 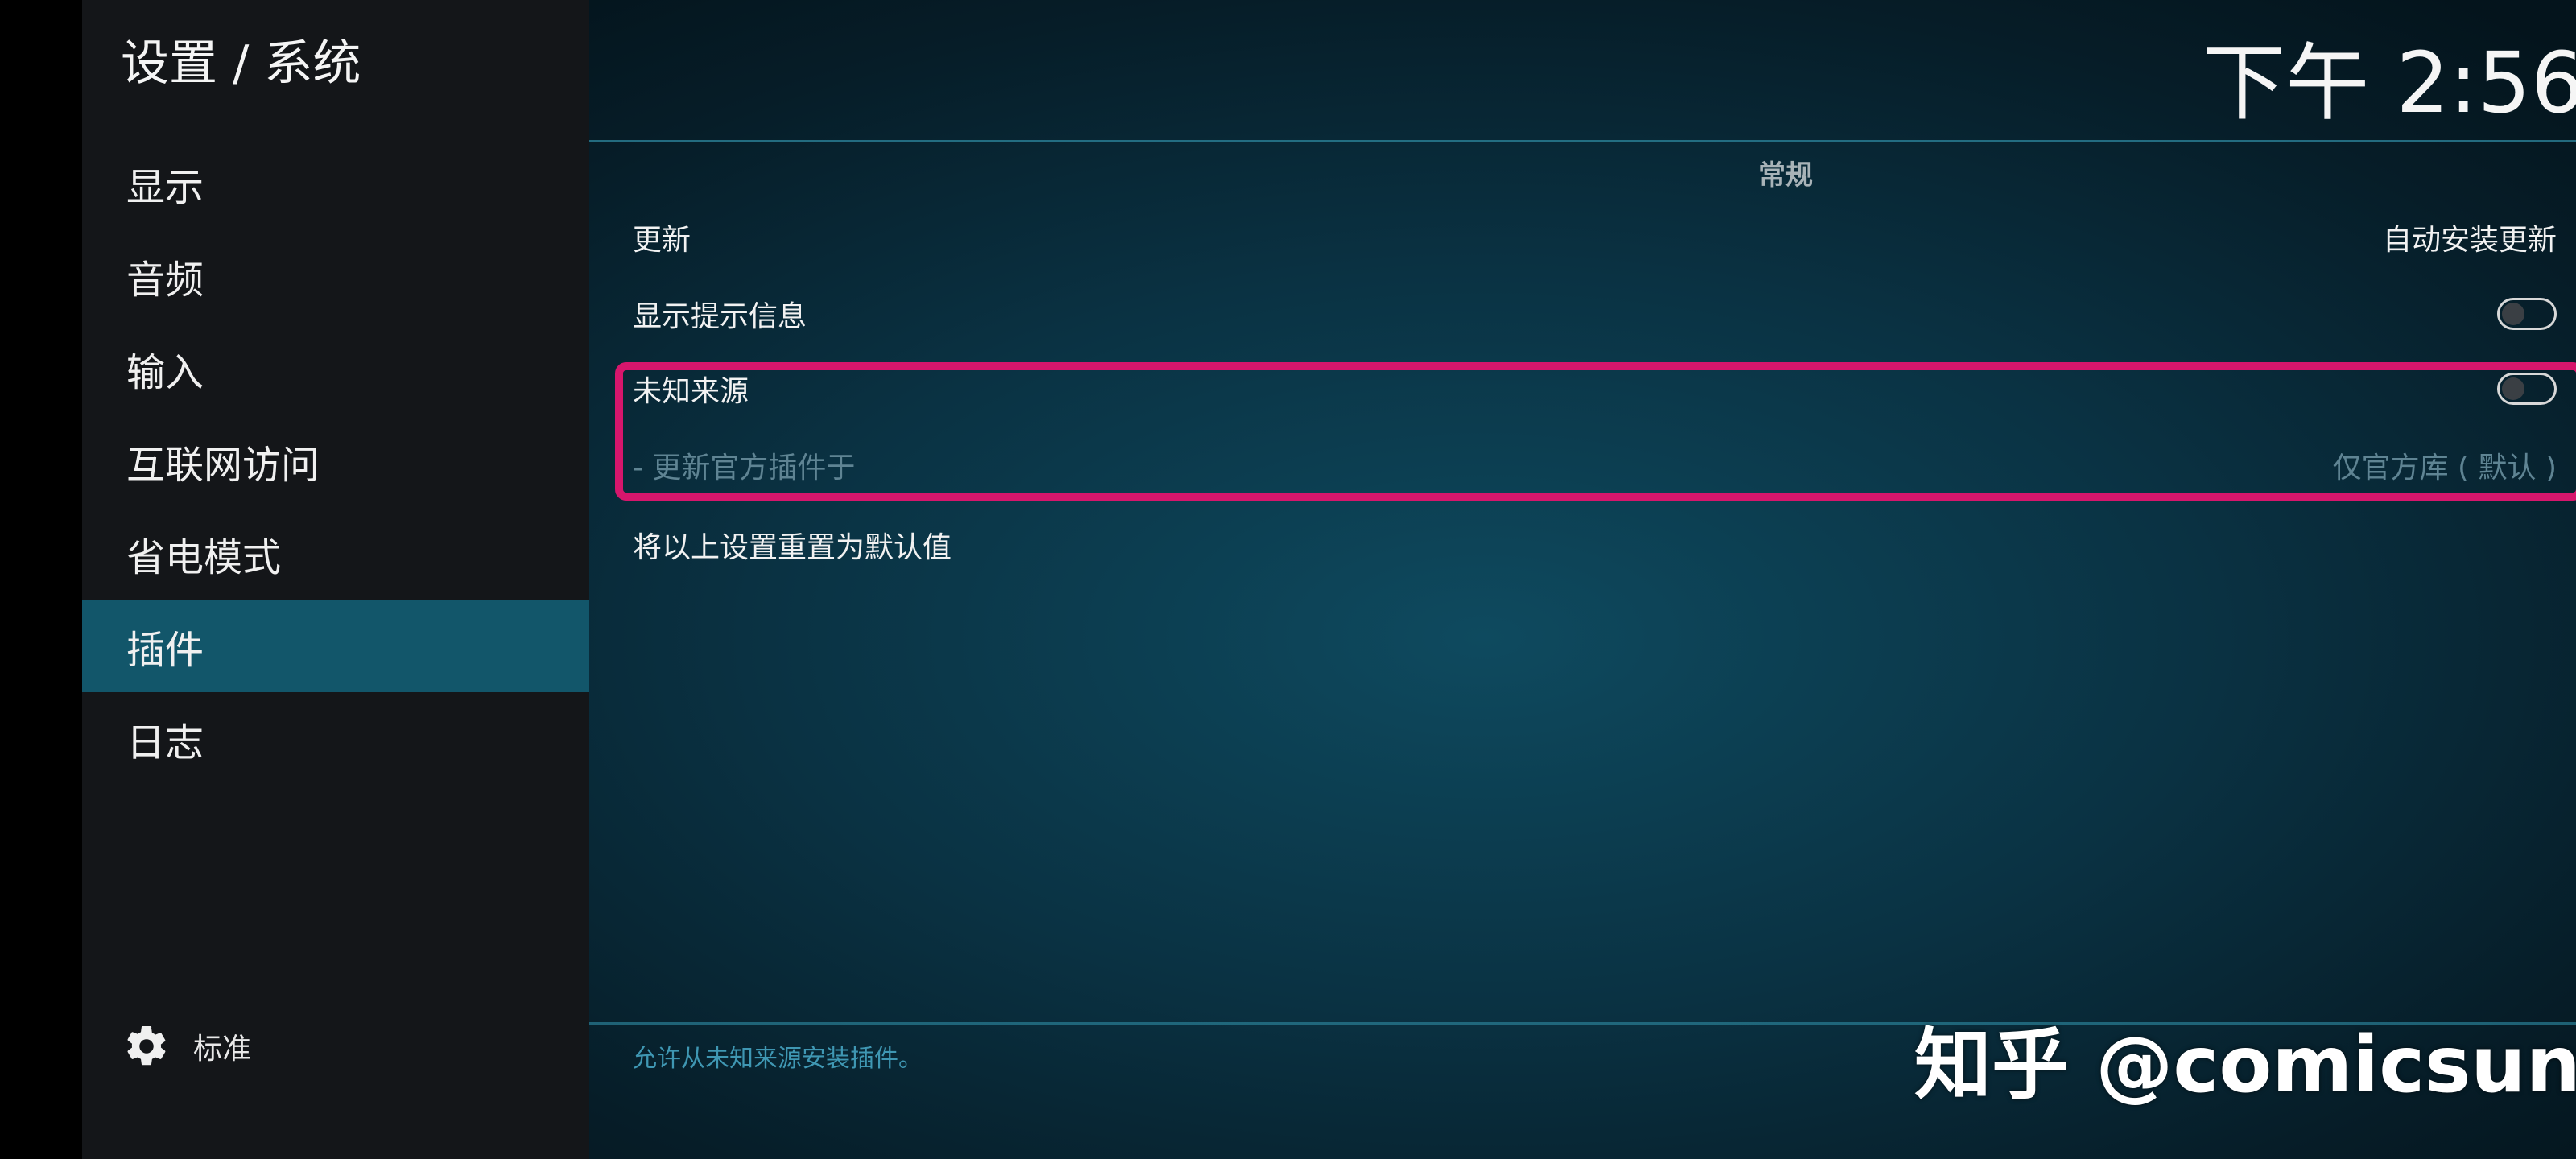 What do you see at coordinates (1595, 545) in the screenshot?
I see `setting-row-reset-defaults: 将以上设置重置为默认值` at bounding box center [1595, 545].